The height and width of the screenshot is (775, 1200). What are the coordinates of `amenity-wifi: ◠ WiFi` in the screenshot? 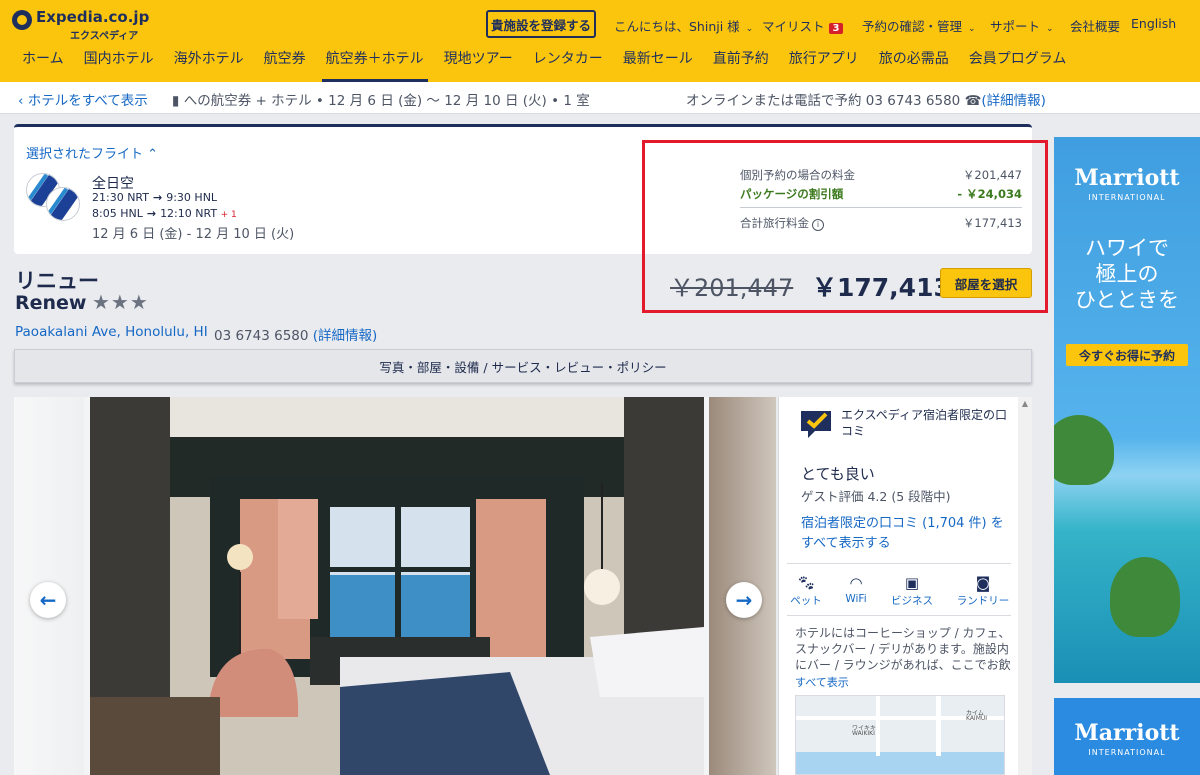 It's located at (856, 589).